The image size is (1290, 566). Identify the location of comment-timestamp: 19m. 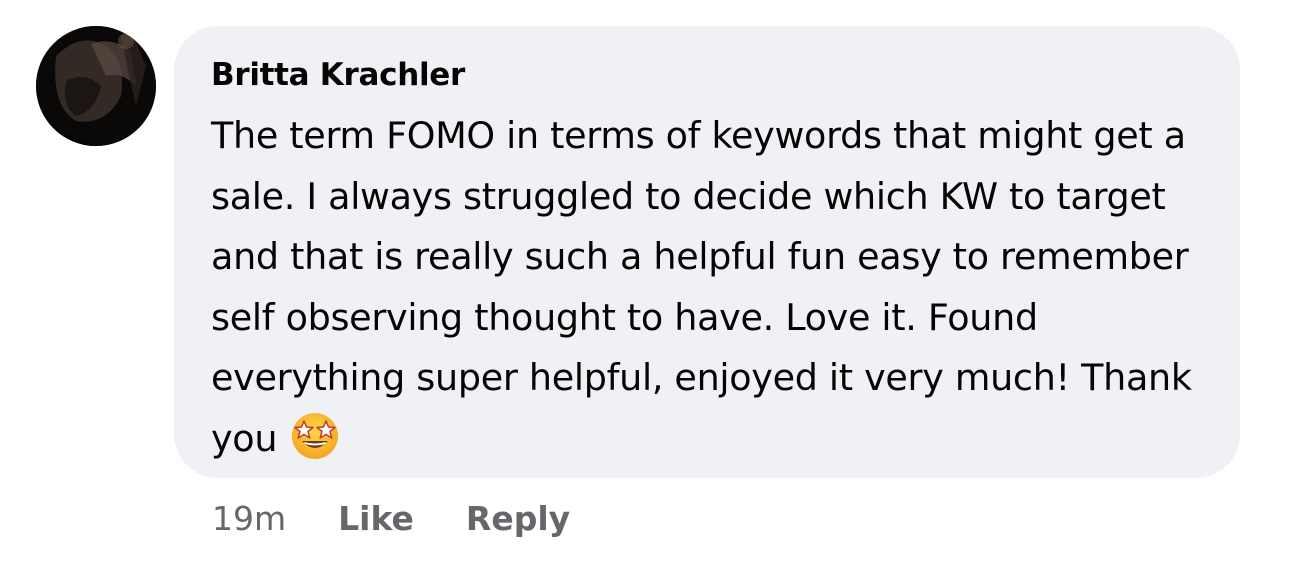
(249, 518).